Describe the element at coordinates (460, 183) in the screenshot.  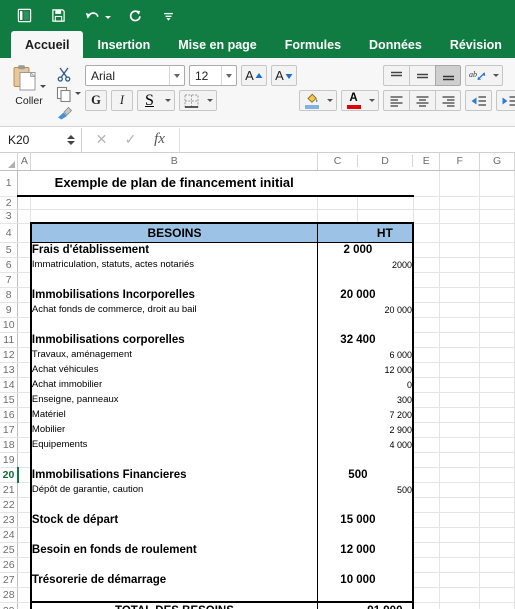
I see `cell-F1` at that location.